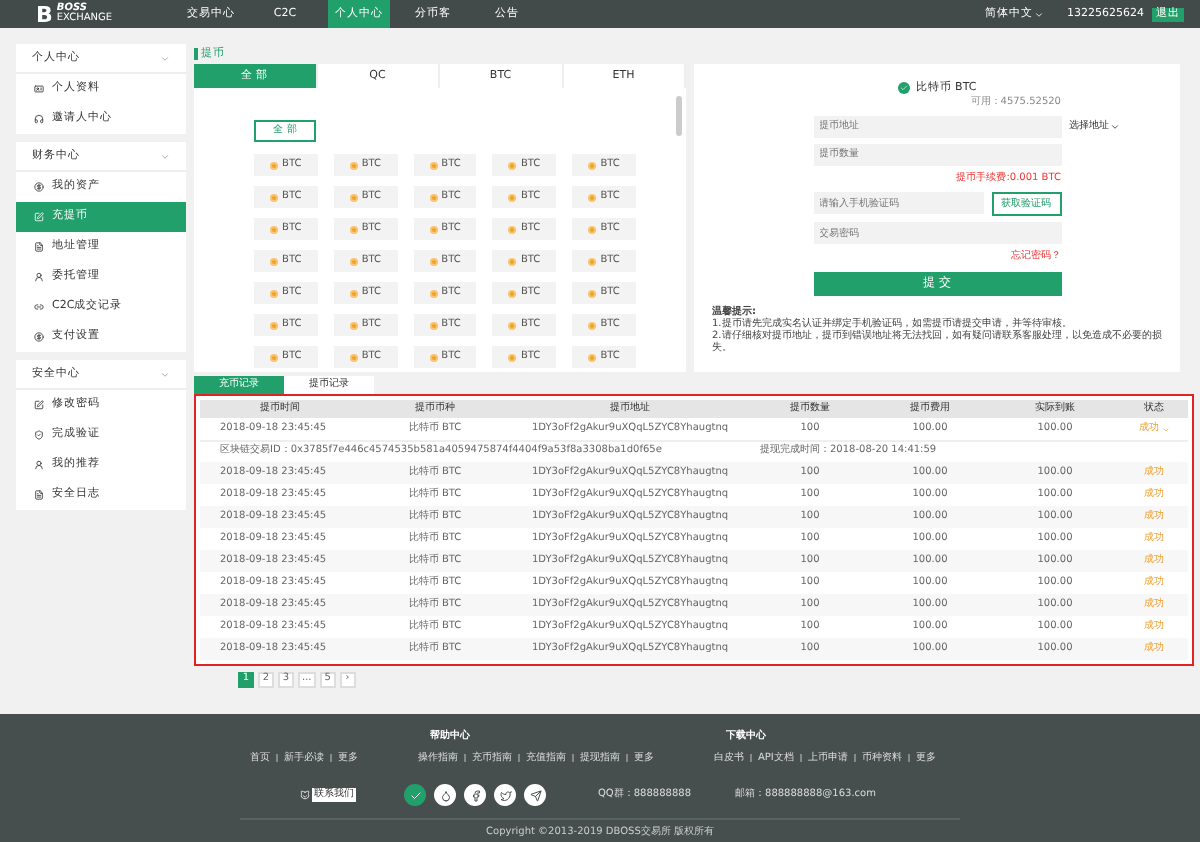 The width and height of the screenshot is (1200, 842). Describe the element at coordinates (39, 119) in the screenshot. I see `headset-icon` at that location.